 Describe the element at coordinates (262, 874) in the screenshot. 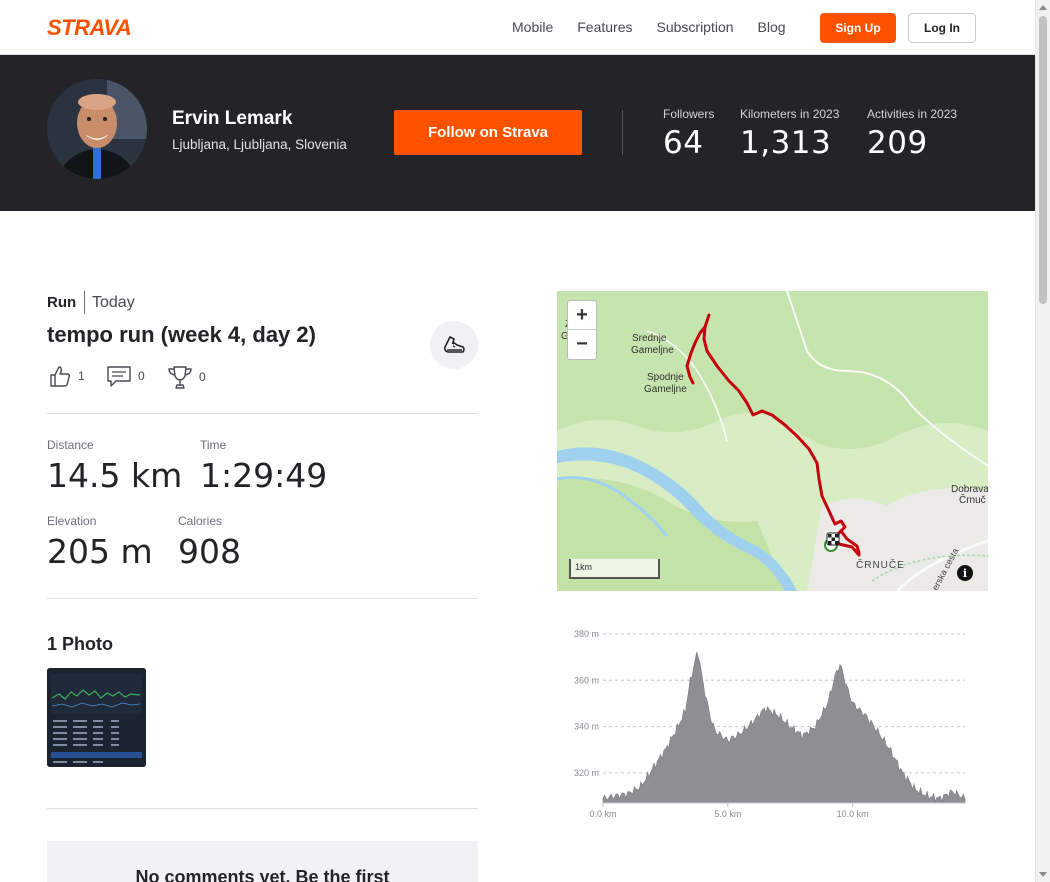

I see `comments-empty-text: No comments yet. Be the first` at that location.